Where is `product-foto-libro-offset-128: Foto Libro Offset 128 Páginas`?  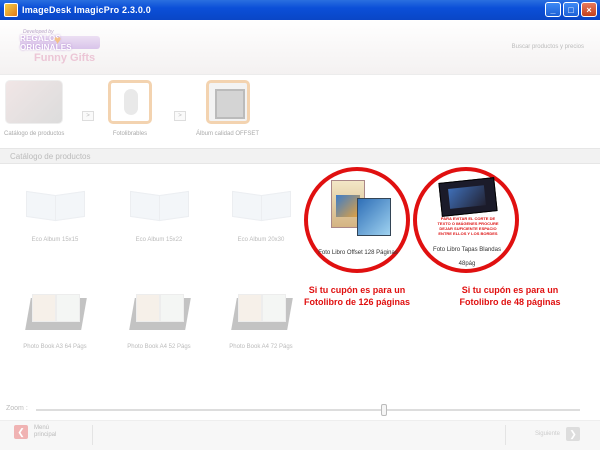
product-foto-libro-offset-128: Foto Libro Offset 128 Páginas is located at coordinates (358, 216).